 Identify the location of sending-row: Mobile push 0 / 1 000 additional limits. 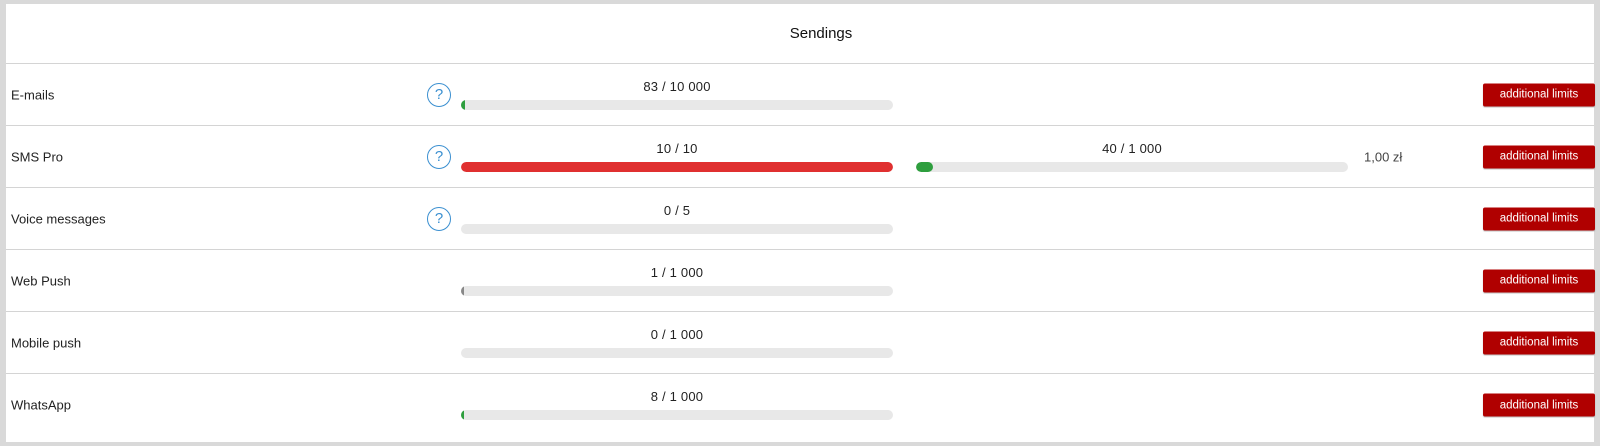
(800, 343).